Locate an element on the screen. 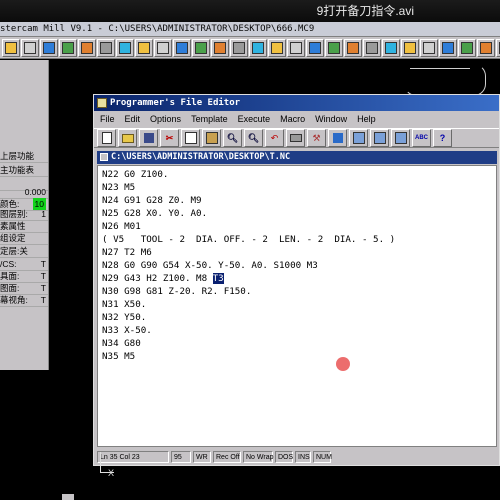 The height and width of the screenshot is (500, 500). code-line-text: N26 M01 is located at coordinates (121, 226).